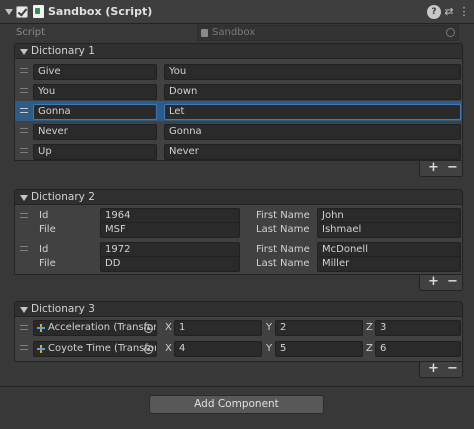 This screenshot has width=474, height=429. Describe the element at coordinates (319, 349) in the screenshot. I see `y-field: 5` at that location.